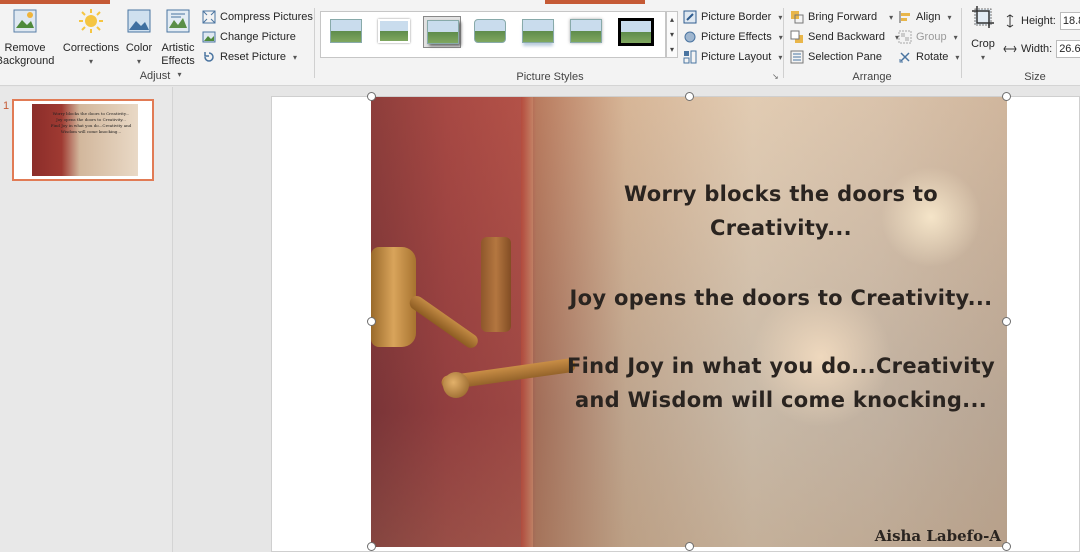 This screenshot has width=1080, height=552. Describe the element at coordinates (732, 17) in the screenshot. I see `picture-border-button: Picture Border ▾` at that location.